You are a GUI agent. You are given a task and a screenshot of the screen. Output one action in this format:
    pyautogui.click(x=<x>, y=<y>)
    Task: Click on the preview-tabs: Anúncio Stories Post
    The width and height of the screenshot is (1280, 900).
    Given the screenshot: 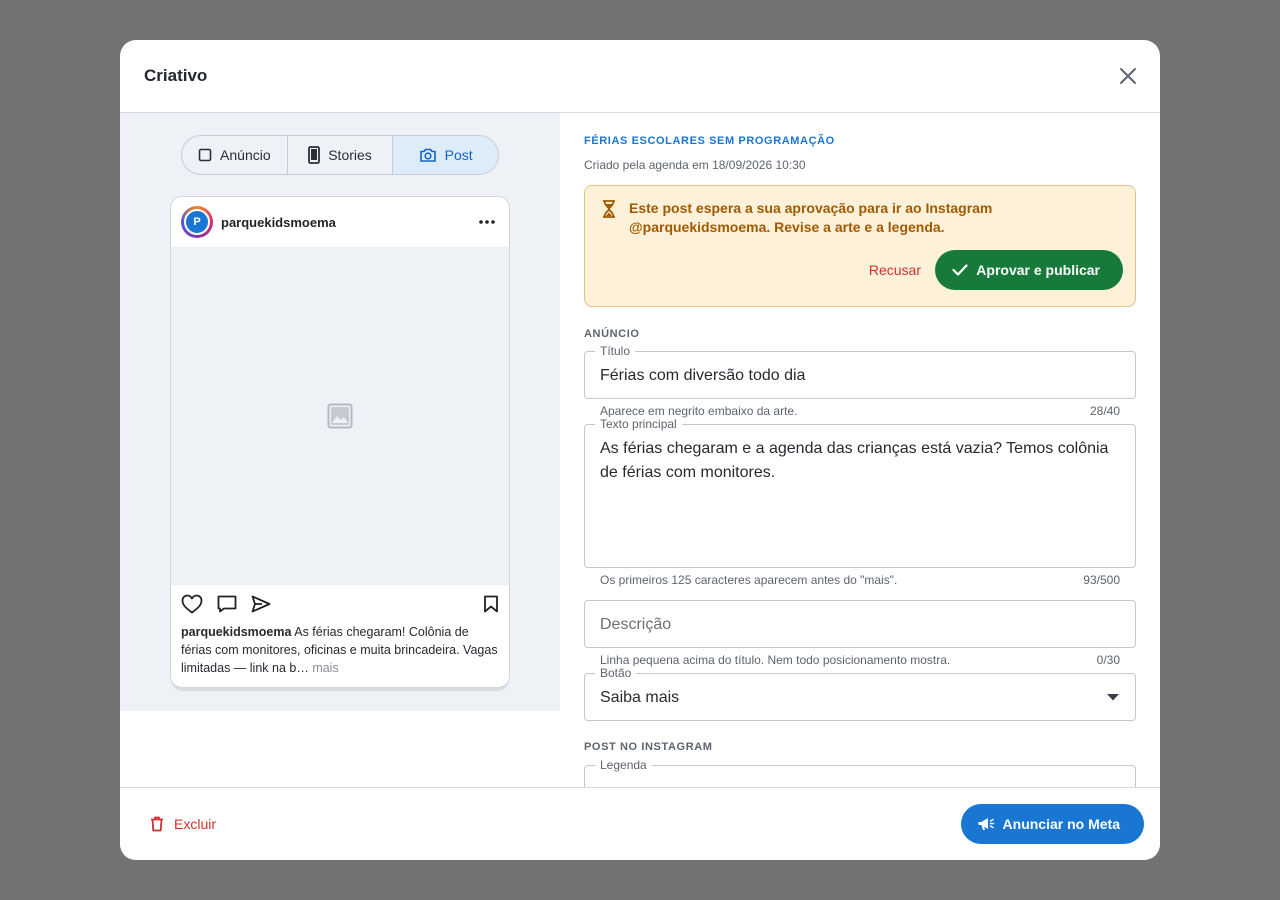 What is the action you would take?
    pyautogui.click(x=340, y=155)
    